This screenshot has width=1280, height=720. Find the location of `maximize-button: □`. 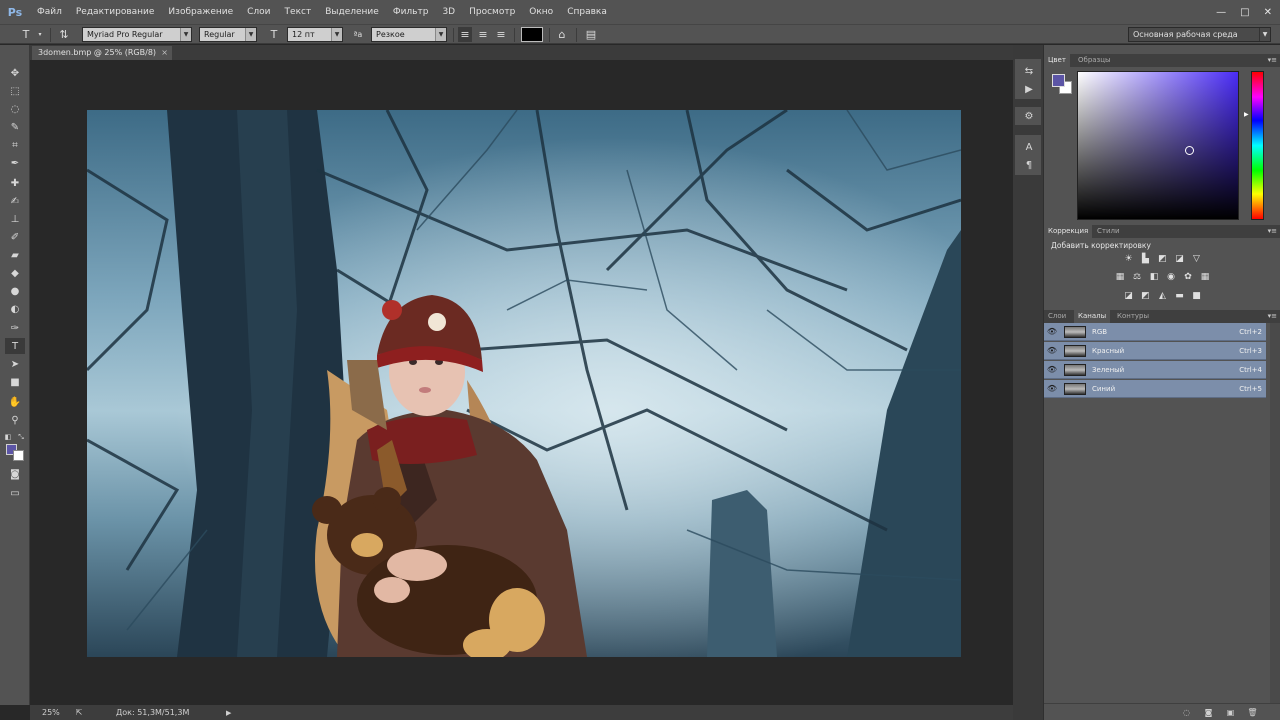

maximize-button: □ is located at coordinates (1244, 12).